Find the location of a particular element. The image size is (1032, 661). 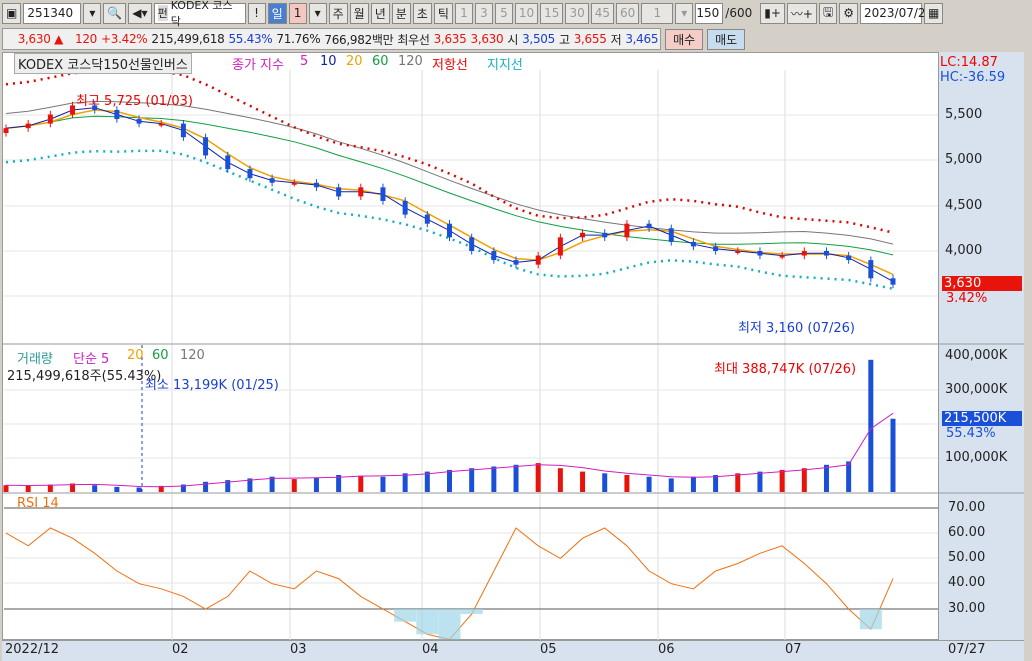

rsi-ytick: 40.00 is located at coordinates (967, 582).